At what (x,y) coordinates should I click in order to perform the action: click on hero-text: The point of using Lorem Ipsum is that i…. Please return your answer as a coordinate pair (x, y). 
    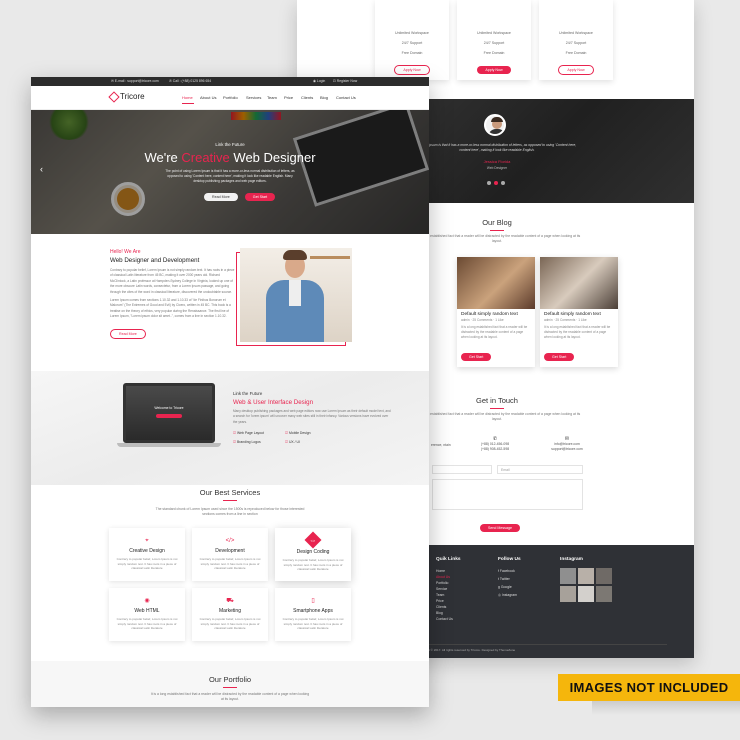
    Looking at the image, I should click on (230, 176).